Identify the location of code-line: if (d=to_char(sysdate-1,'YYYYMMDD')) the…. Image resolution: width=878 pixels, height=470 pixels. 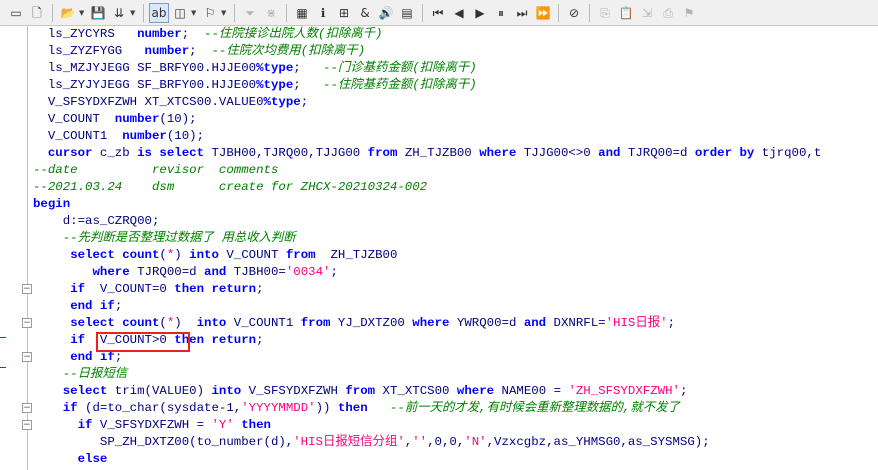
(455, 408).